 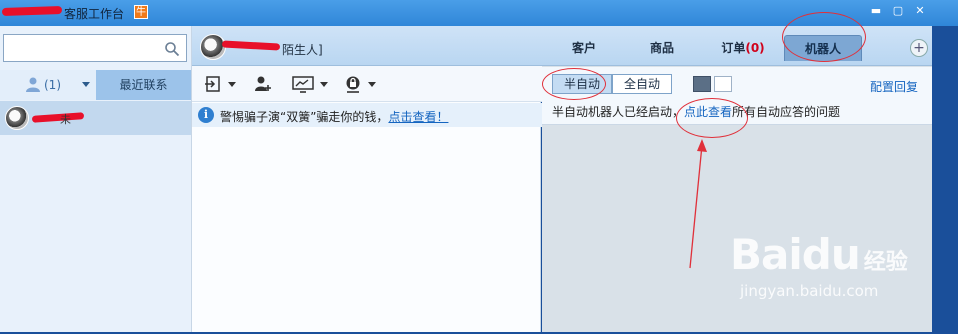 I want to click on tab-customer: 客户, so click(x=584, y=48).